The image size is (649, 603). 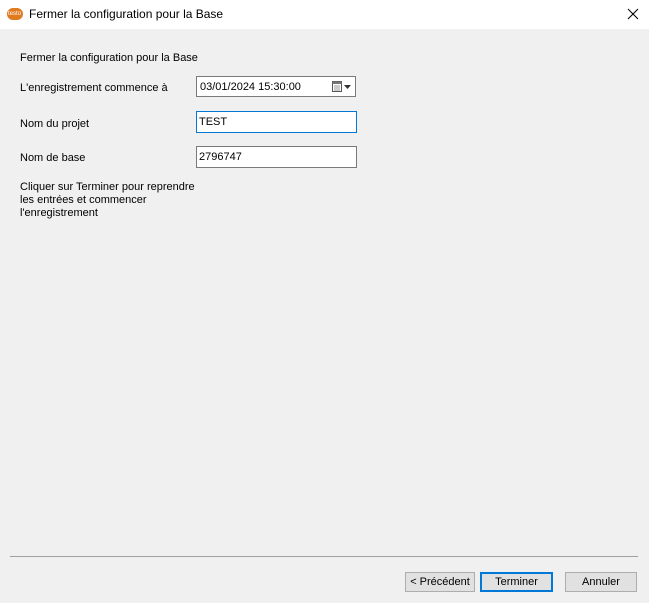 I want to click on form-heading: Fermer la configuration pour la Base, so click(x=109, y=58).